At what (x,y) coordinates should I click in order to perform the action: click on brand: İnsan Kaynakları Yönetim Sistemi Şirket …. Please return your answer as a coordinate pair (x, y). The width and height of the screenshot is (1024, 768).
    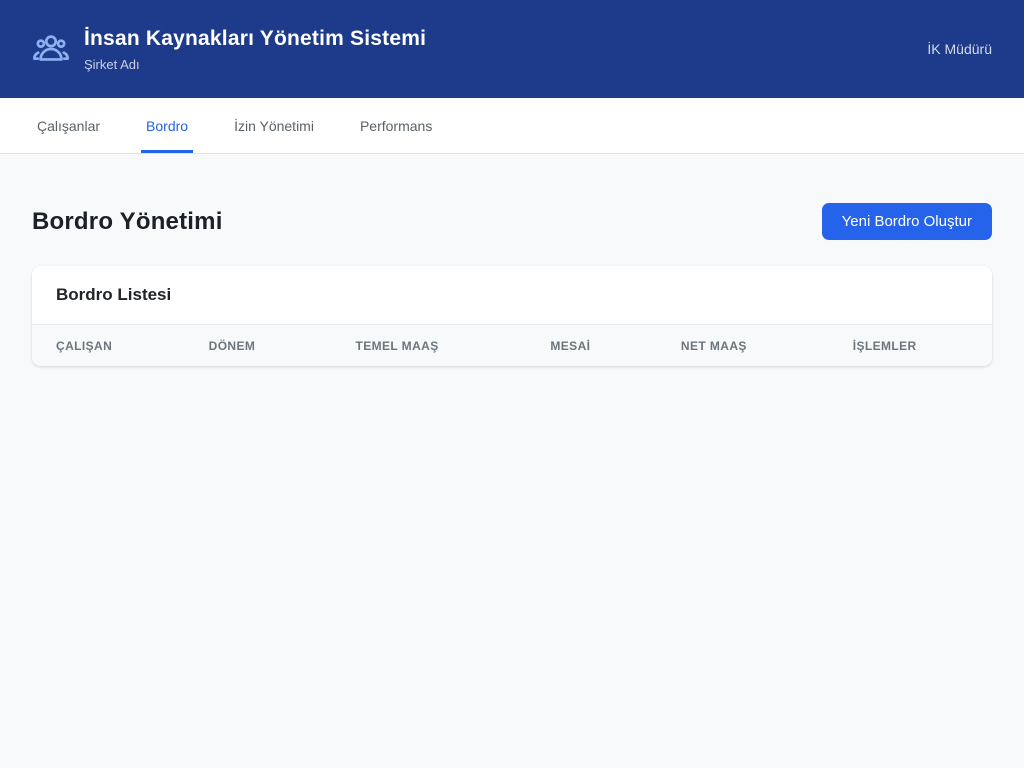
    Looking at the image, I should click on (229, 49).